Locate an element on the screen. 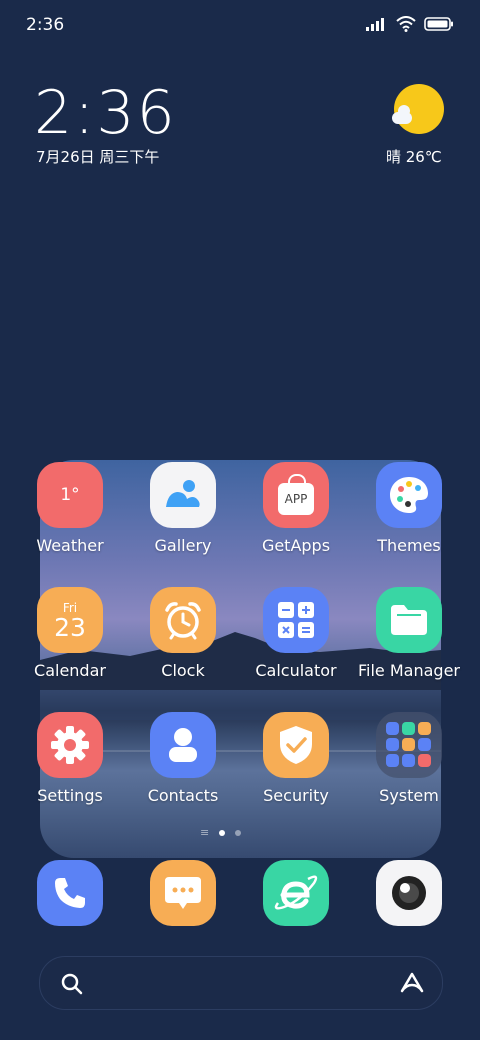 This screenshot has width=480, height=1040. getapps-icon: APP is located at coordinates (296, 495).